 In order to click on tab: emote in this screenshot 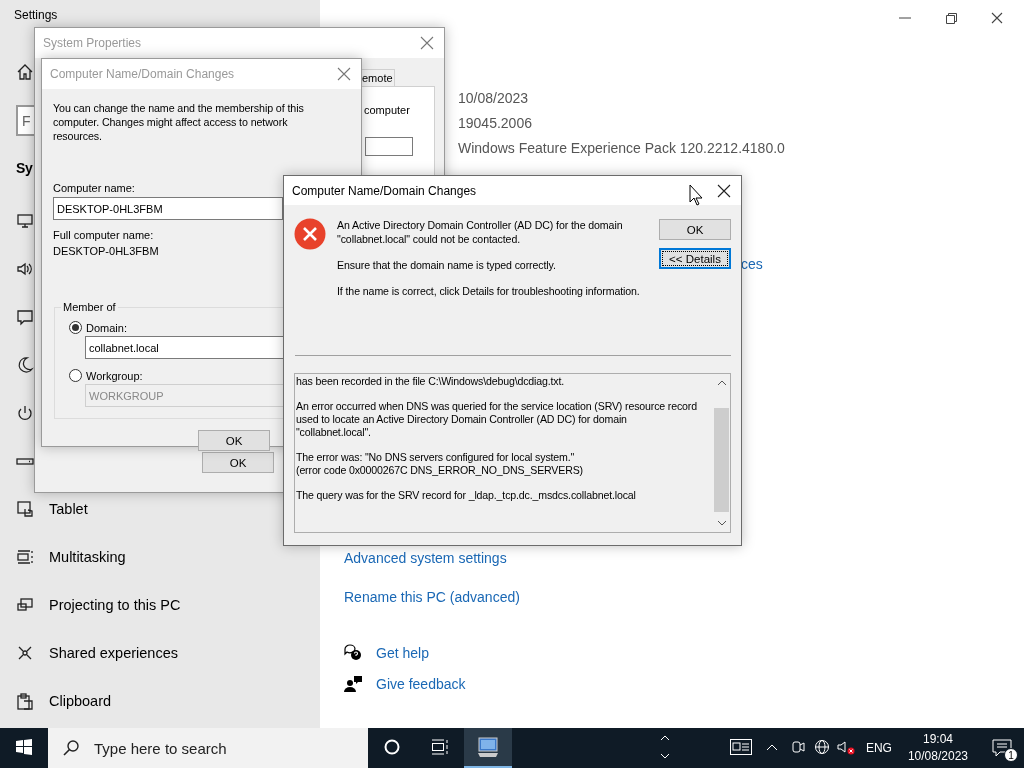, I will do `click(378, 77)`.